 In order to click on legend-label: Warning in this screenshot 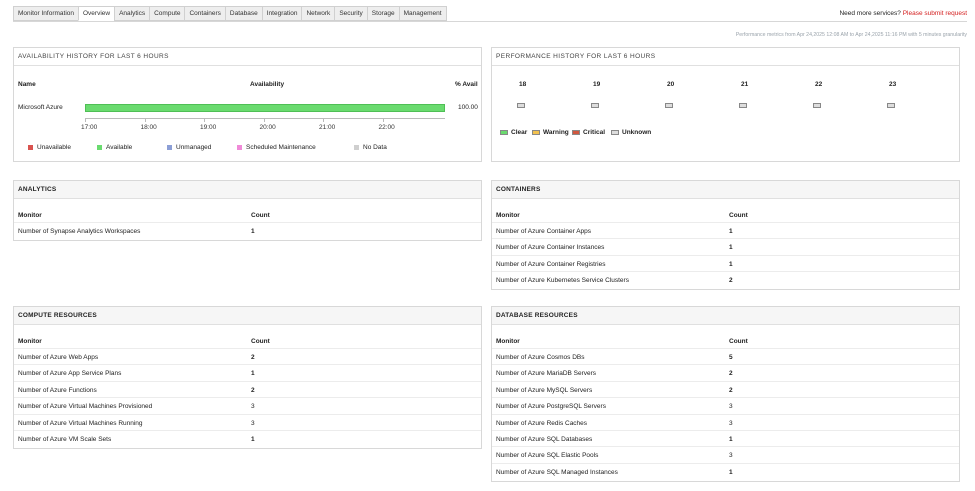, I will do `click(556, 132)`.